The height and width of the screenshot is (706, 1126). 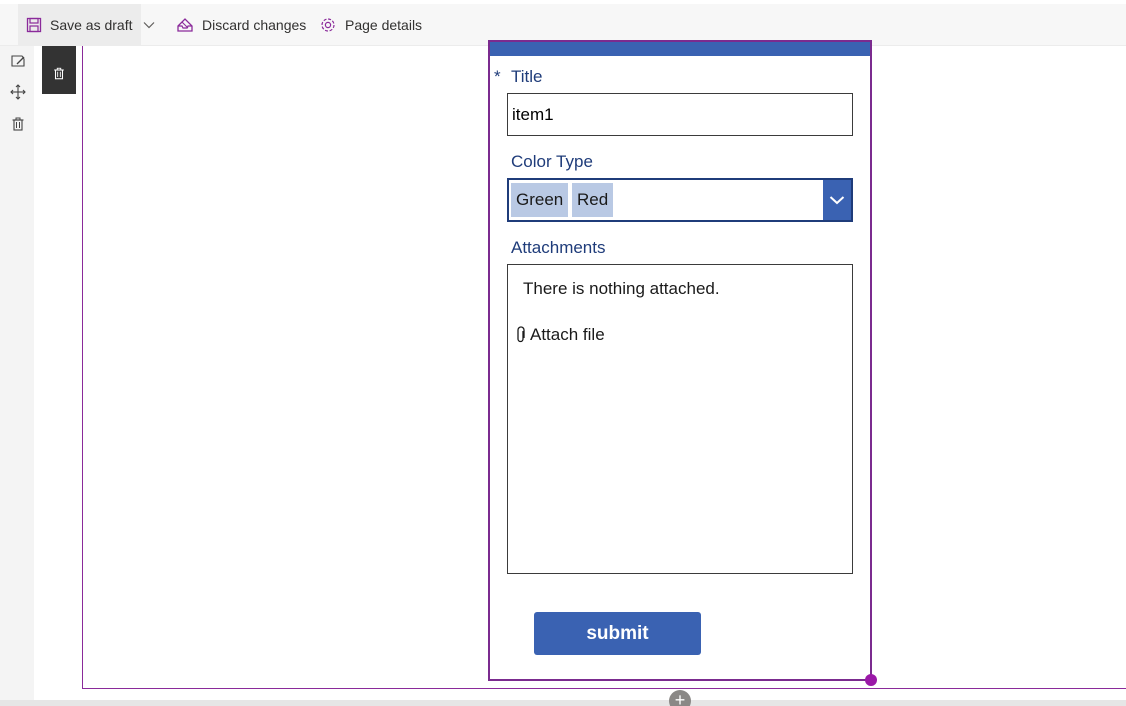 I want to click on required-marker: *, so click(x=497, y=76).